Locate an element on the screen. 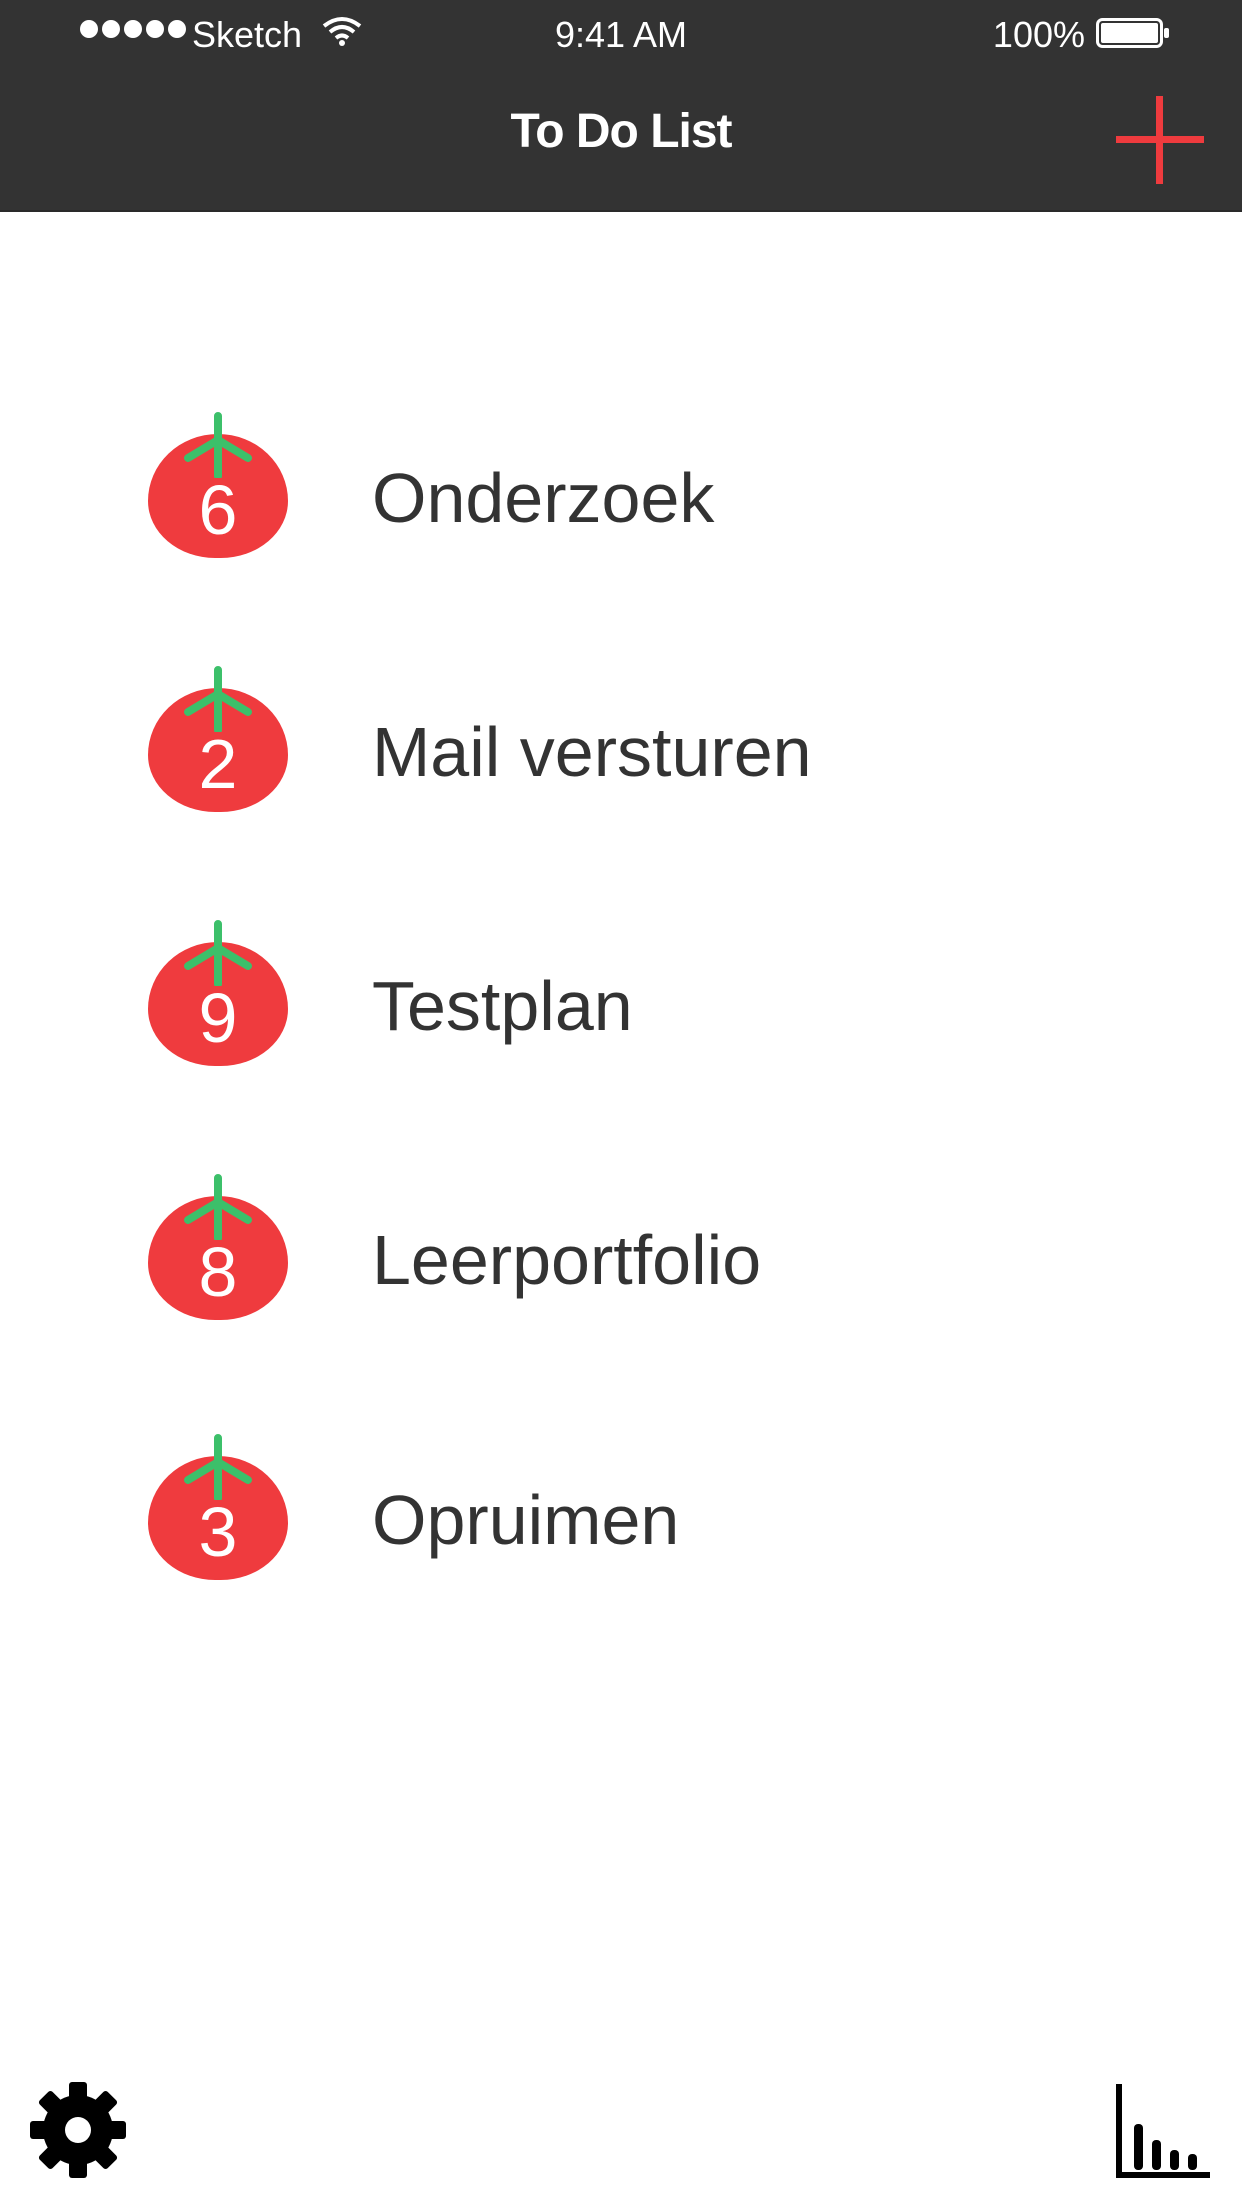 Image resolution: width=1242 pixels, height=2208 pixels. list-item: 8 Leerportfolio is located at coordinates (621, 1250).